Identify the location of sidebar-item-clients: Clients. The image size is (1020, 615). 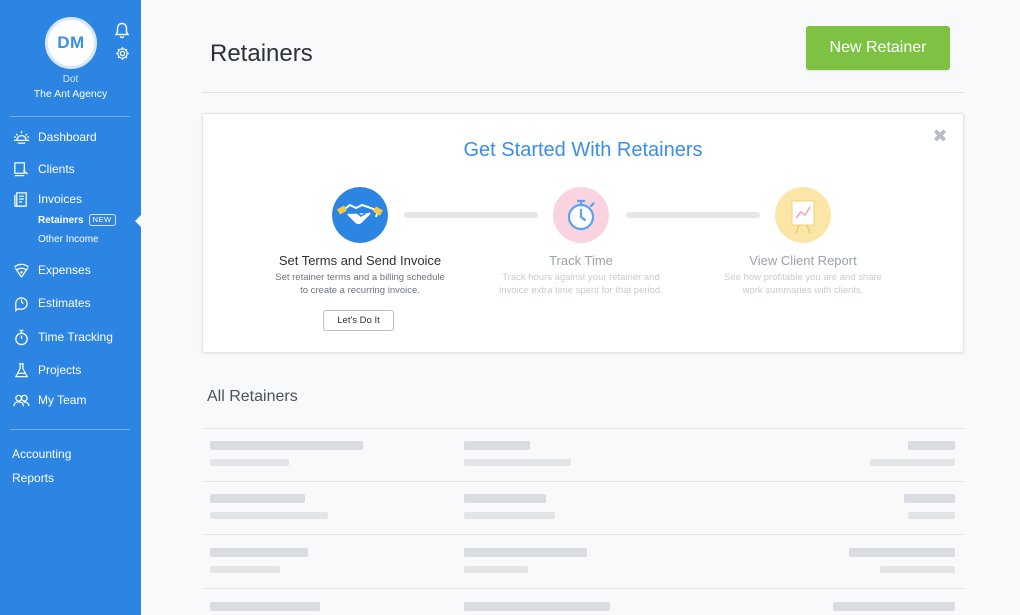
(43, 169).